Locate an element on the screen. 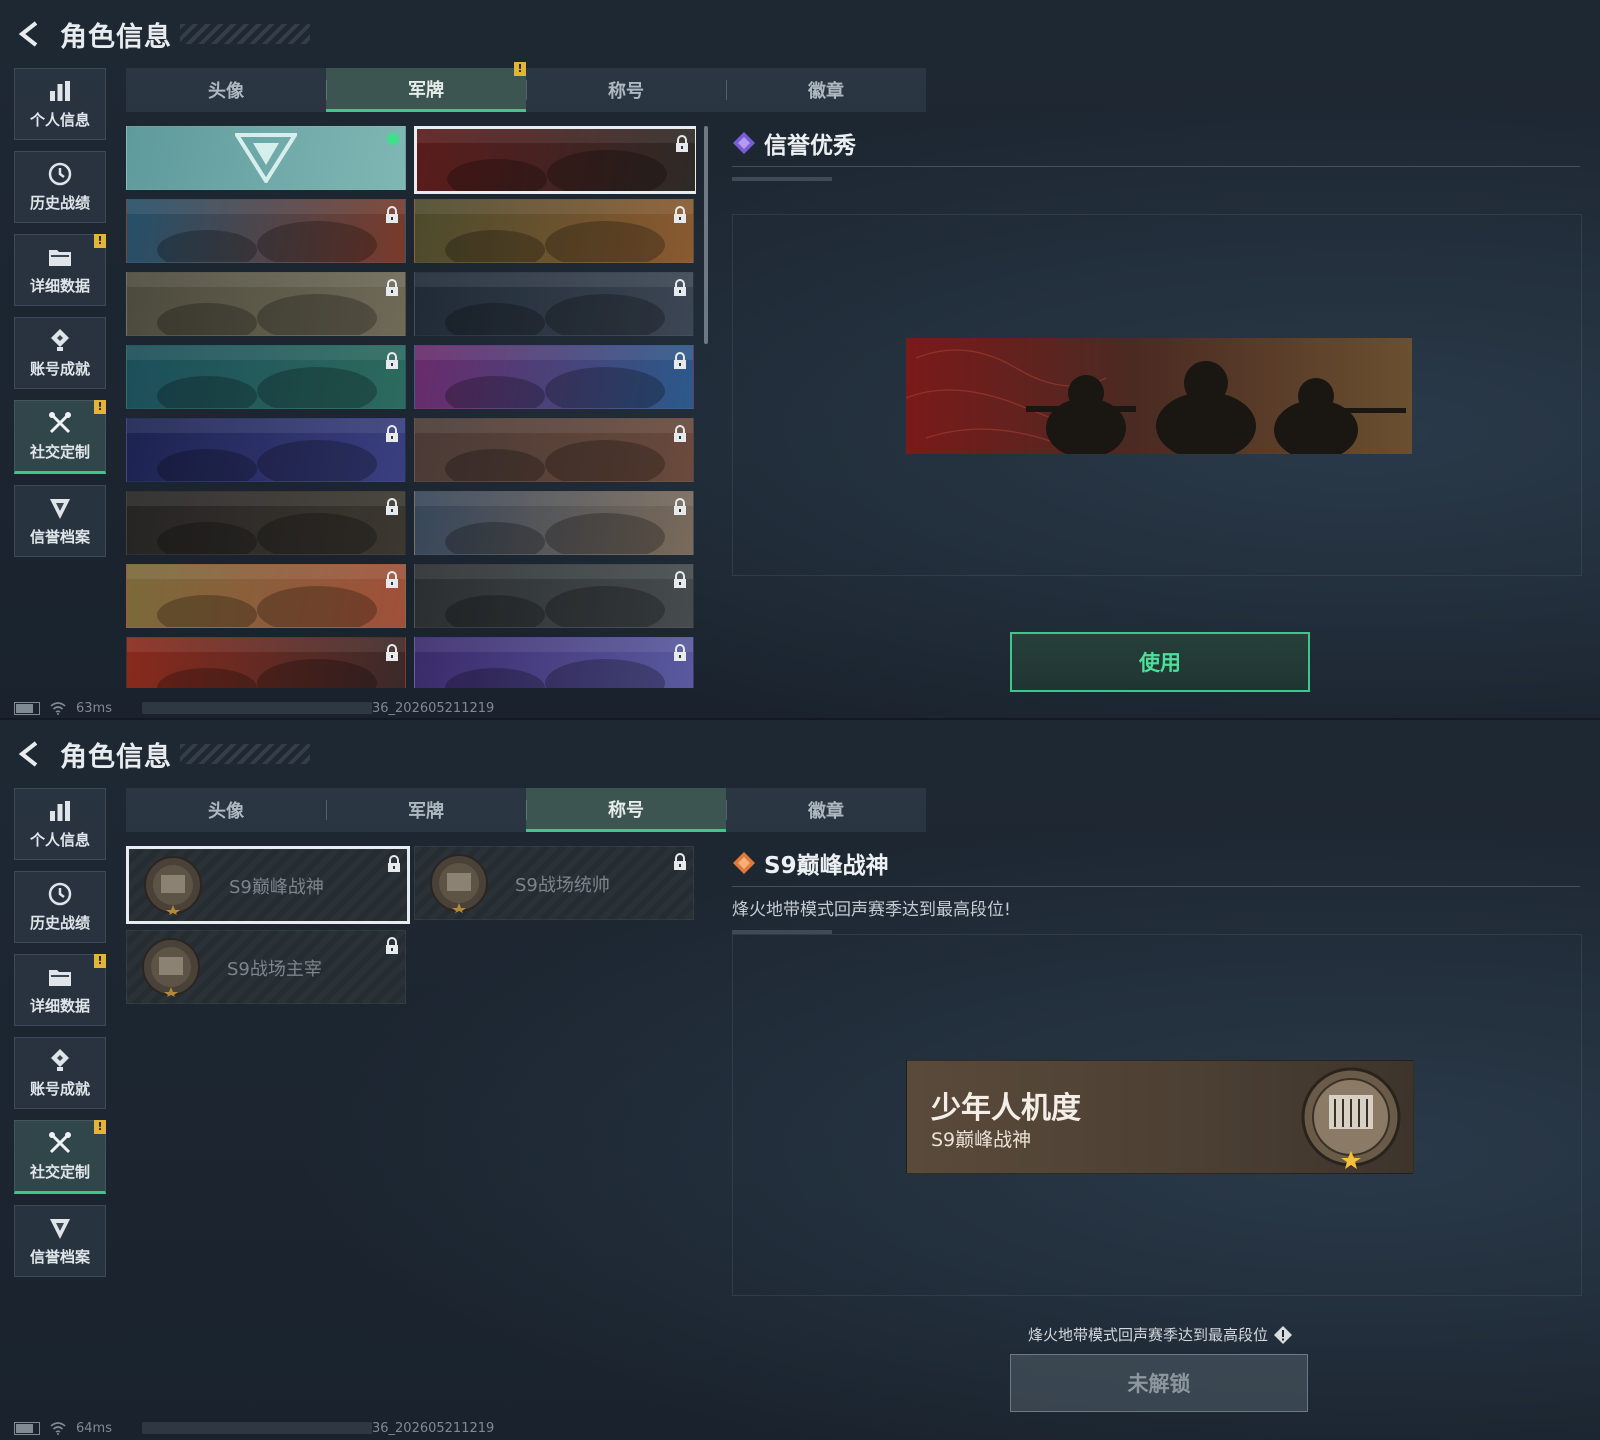 The image size is (1600, 1440). sidebar-item-label: 历史战绩 is located at coordinates (59, 923).